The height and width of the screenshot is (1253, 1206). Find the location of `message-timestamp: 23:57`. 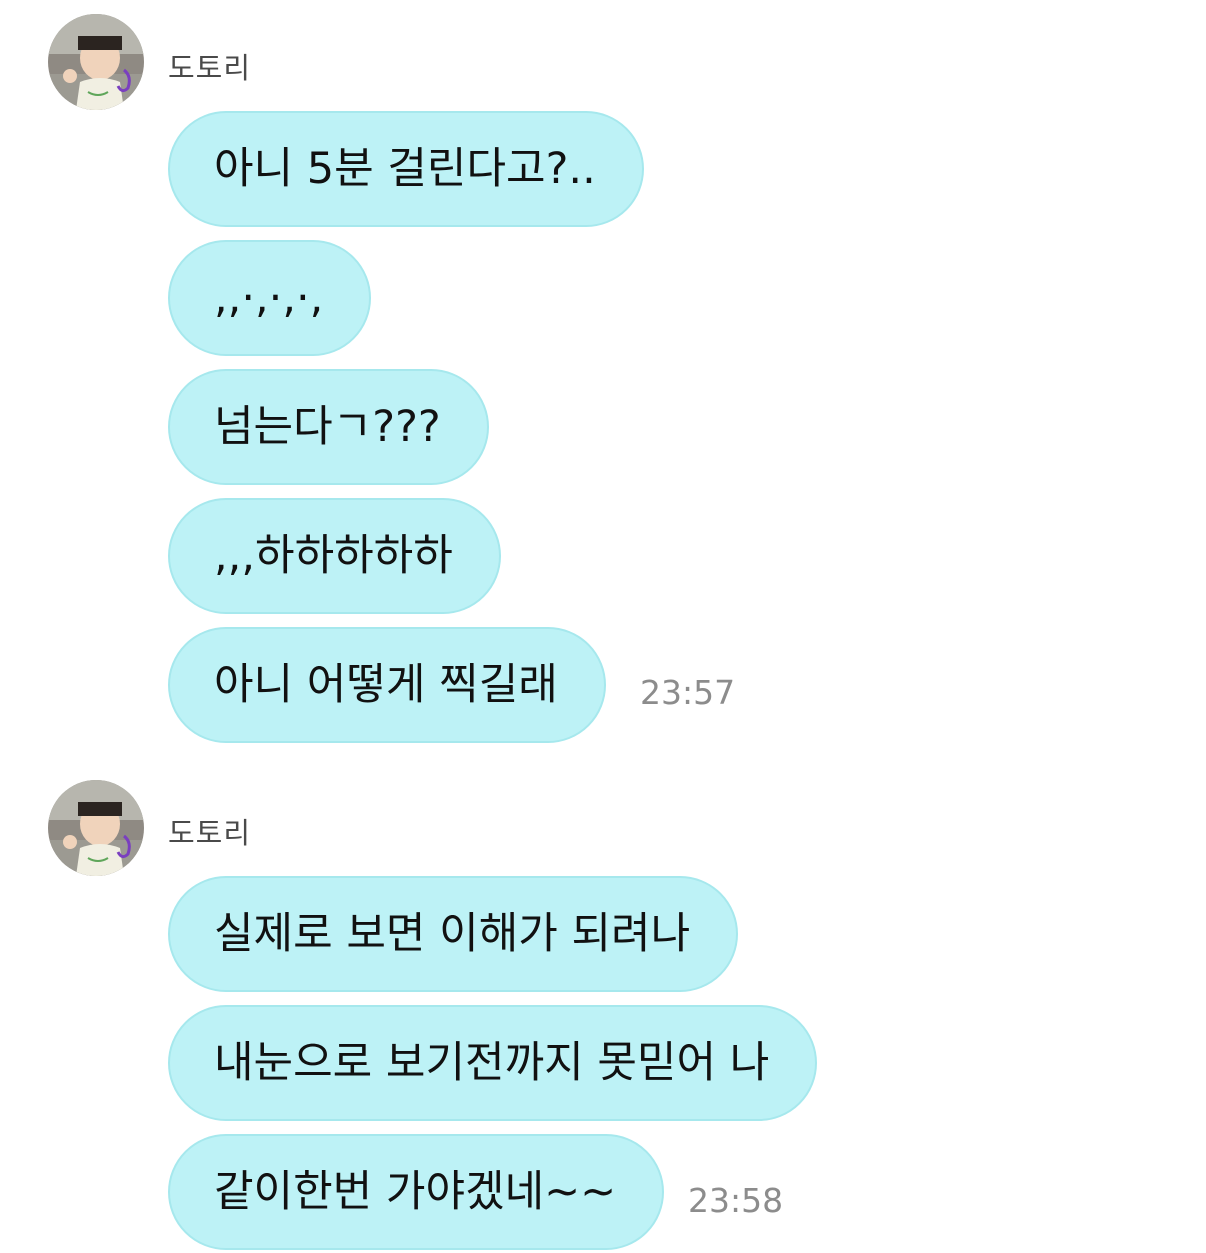

message-timestamp: 23:57 is located at coordinates (688, 692).